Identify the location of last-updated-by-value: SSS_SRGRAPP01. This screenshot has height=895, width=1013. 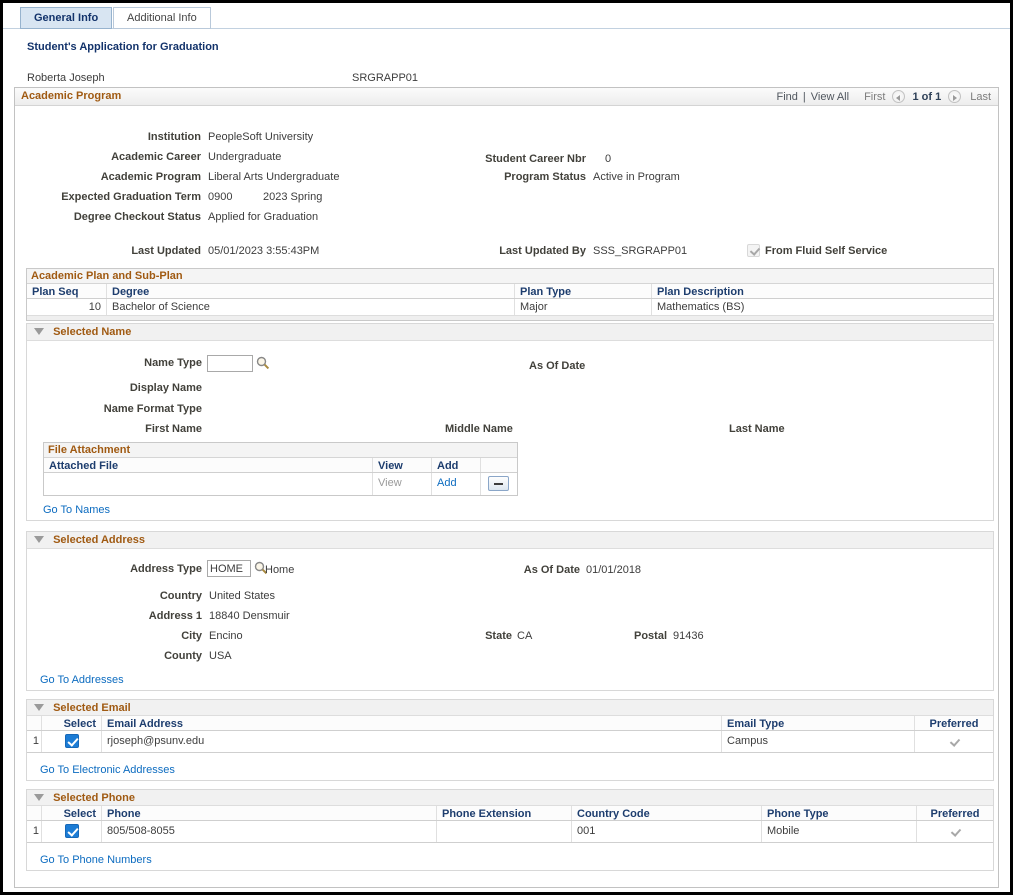
(640, 251).